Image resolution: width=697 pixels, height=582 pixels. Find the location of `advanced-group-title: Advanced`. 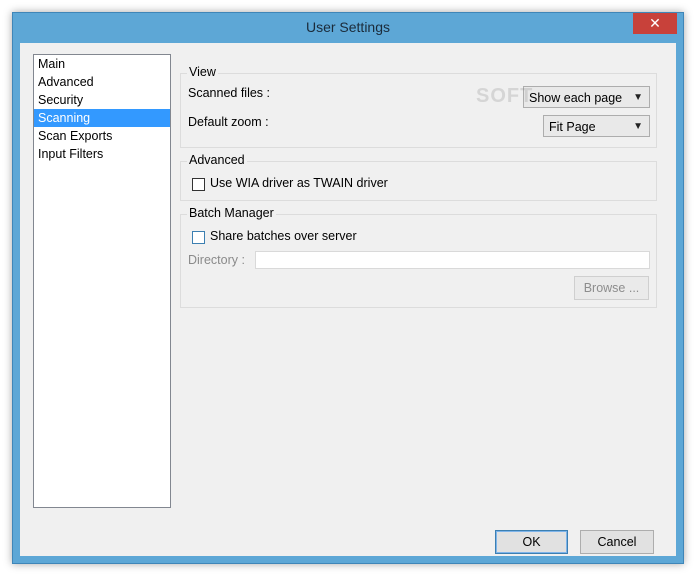

advanced-group-title: Advanced is located at coordinates (217, 160).